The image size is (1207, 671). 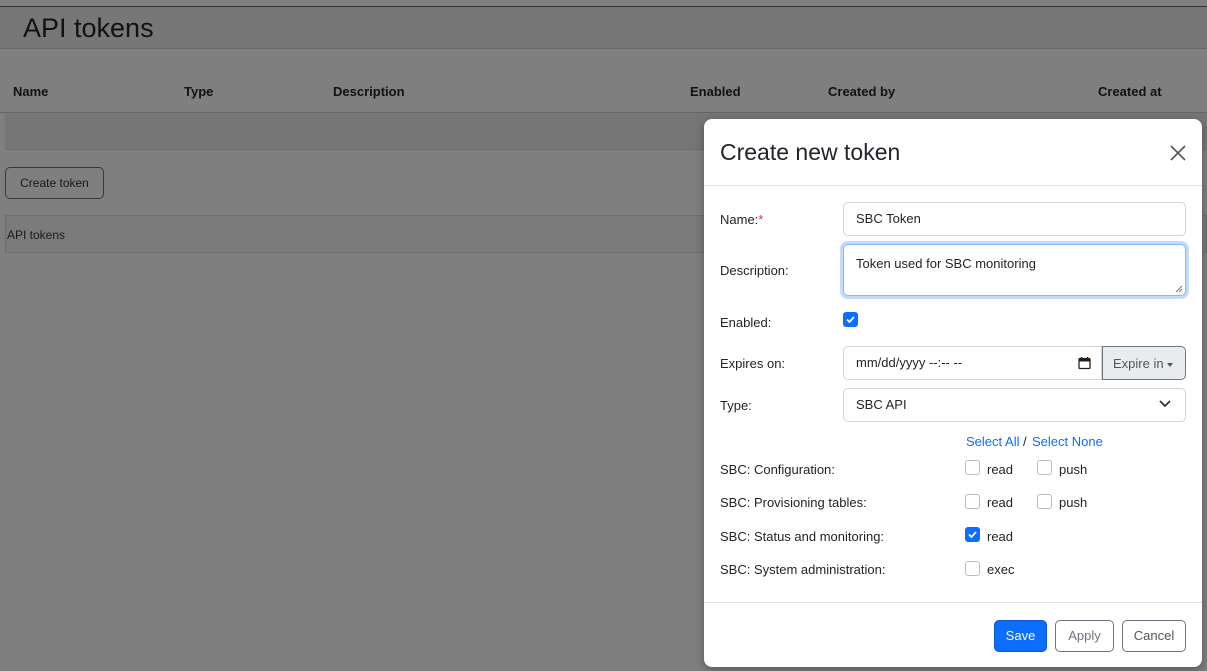 I want to click on perm-configuration-read-label: read, so click(x=1000, y=469).